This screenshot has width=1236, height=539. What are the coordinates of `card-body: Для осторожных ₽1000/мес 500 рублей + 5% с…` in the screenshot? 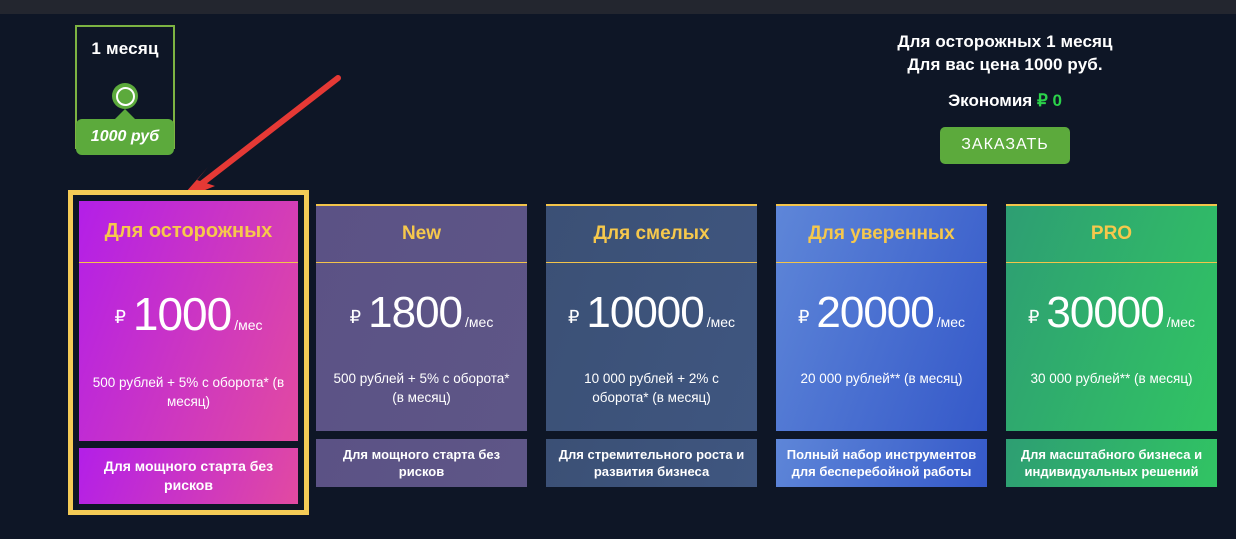 It's located at (188, 321).